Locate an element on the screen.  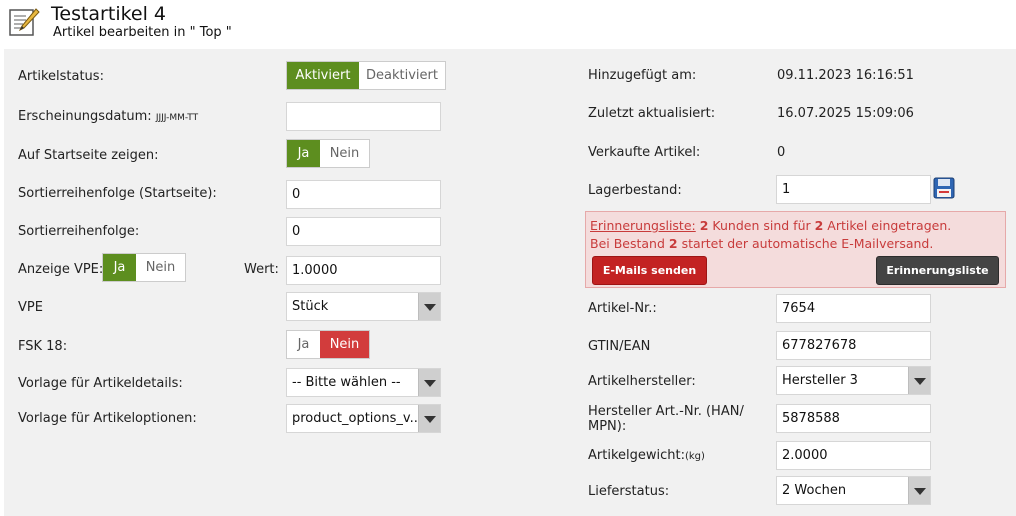
added-label: Hinzugefügt am: is located at coordinates (642, 75).